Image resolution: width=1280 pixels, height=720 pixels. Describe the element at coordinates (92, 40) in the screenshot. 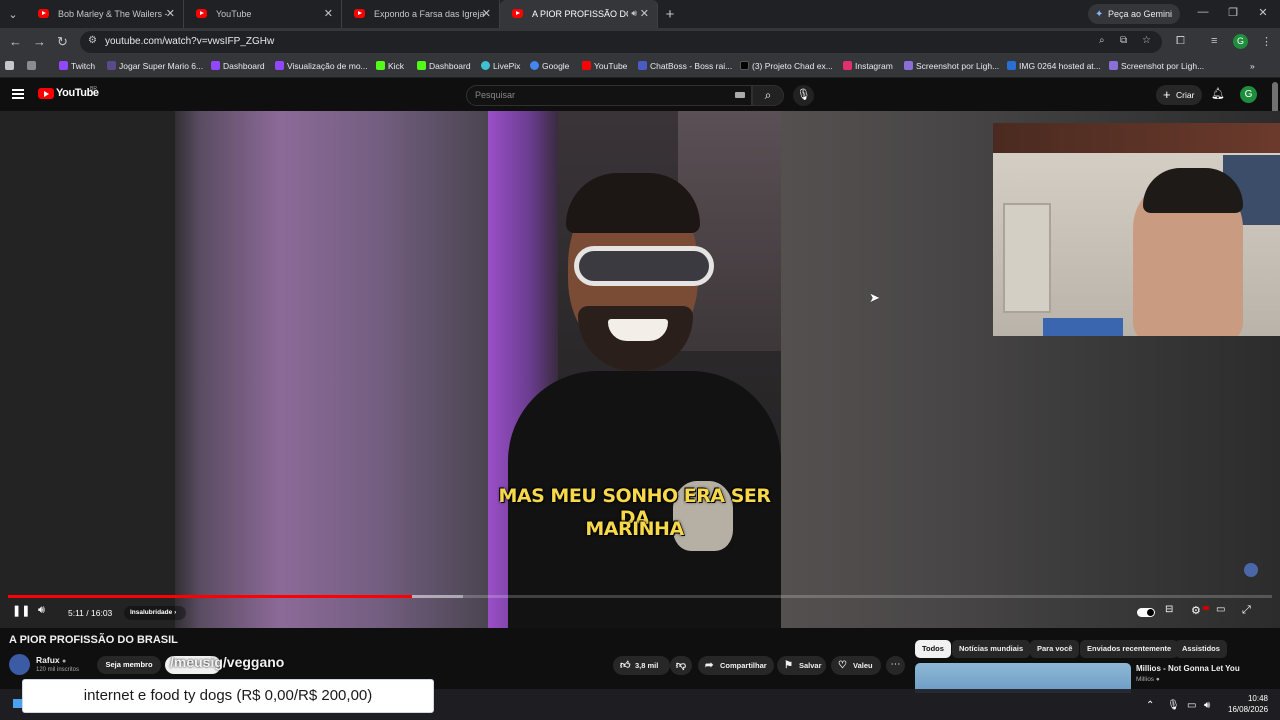

I see `site-info-icon: ⚙` at that location.